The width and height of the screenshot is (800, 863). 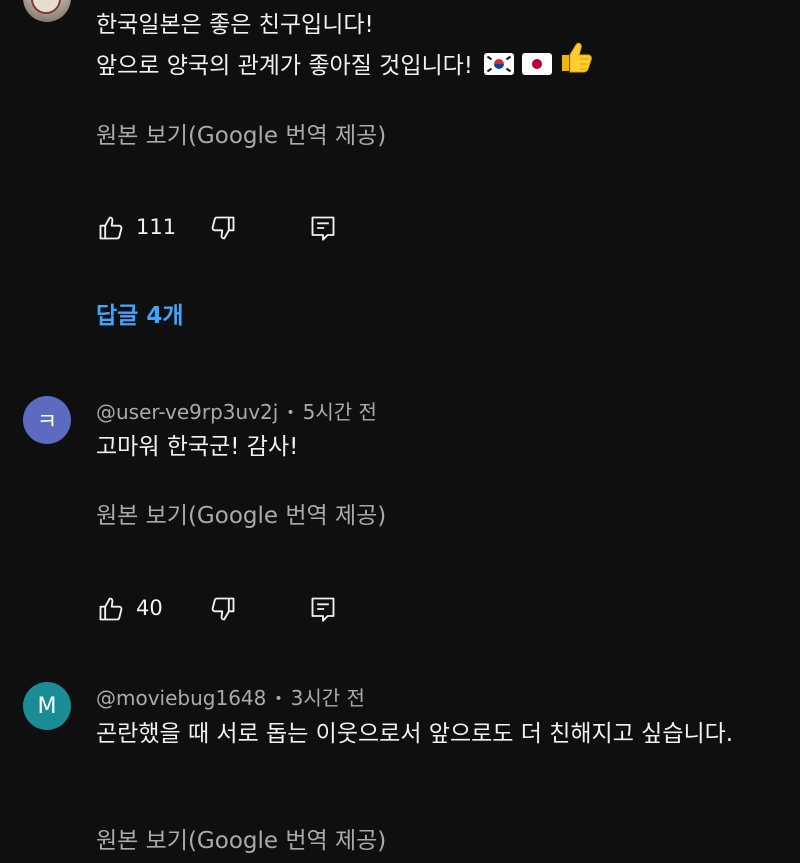 I want to click on comment-time: 5시간 전, so click(x=340, y=412).